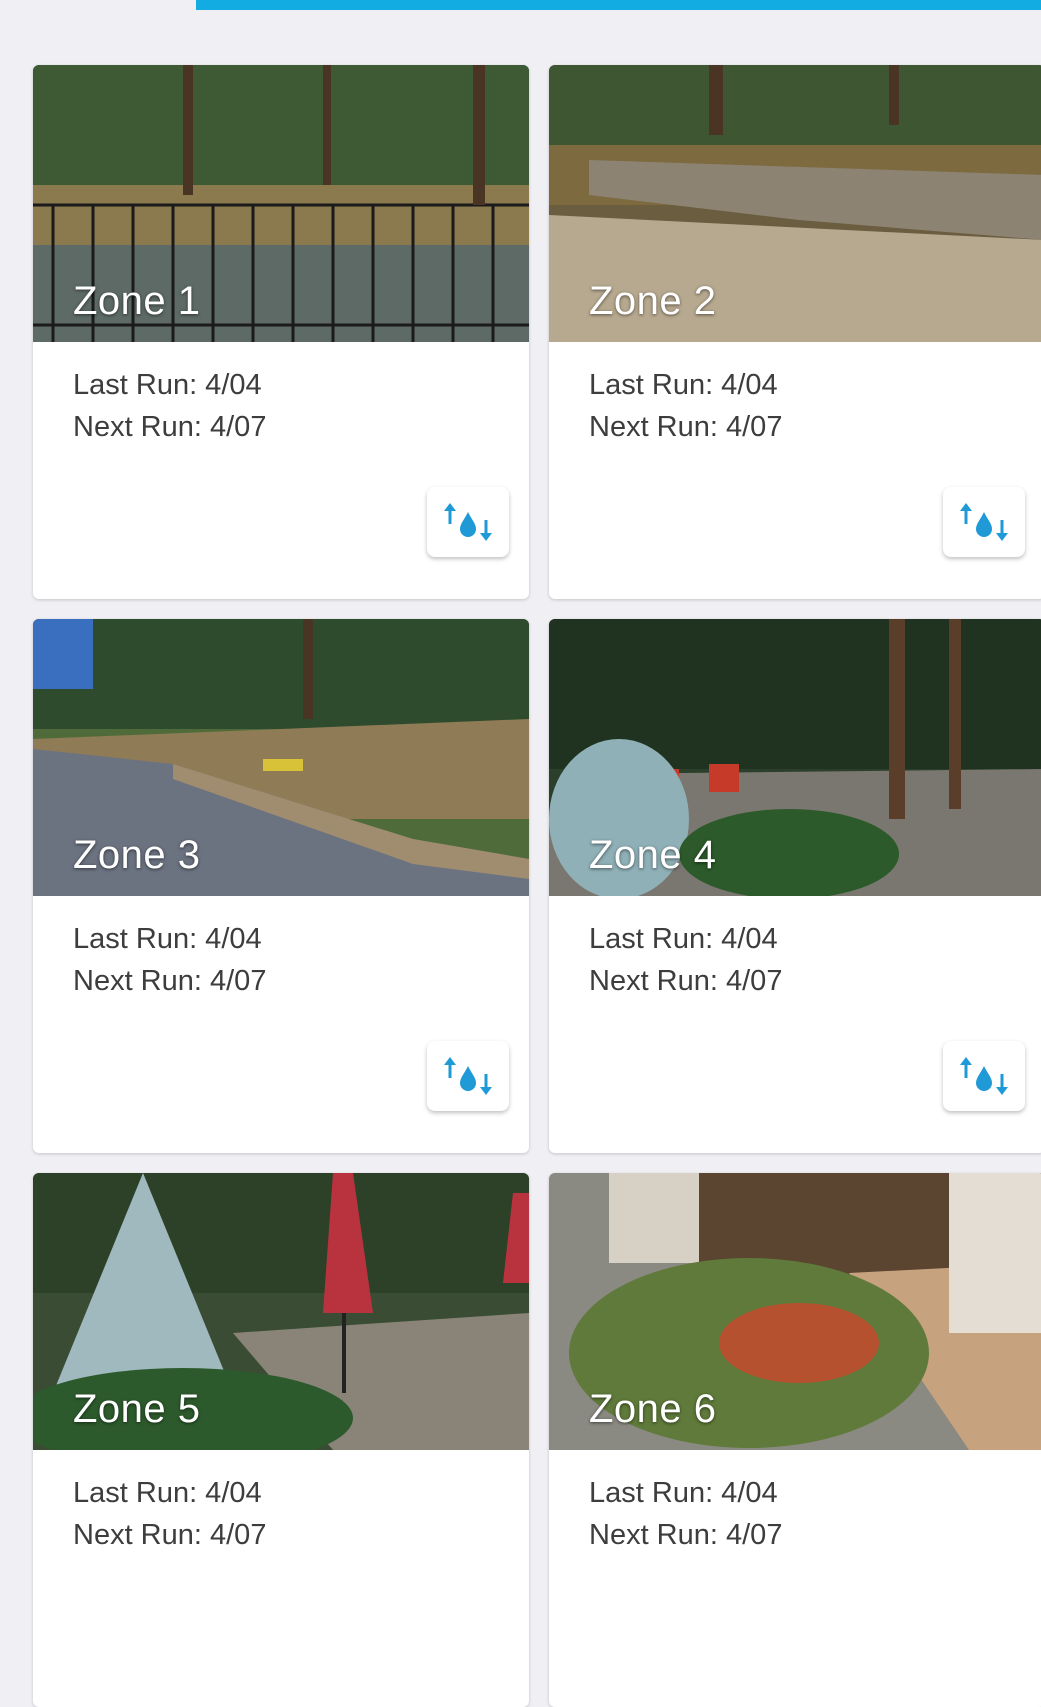  What do you see at coordinates (618, 5) in the screenshot?
I see `header-accent-bar` at bounding box center [618, 5].